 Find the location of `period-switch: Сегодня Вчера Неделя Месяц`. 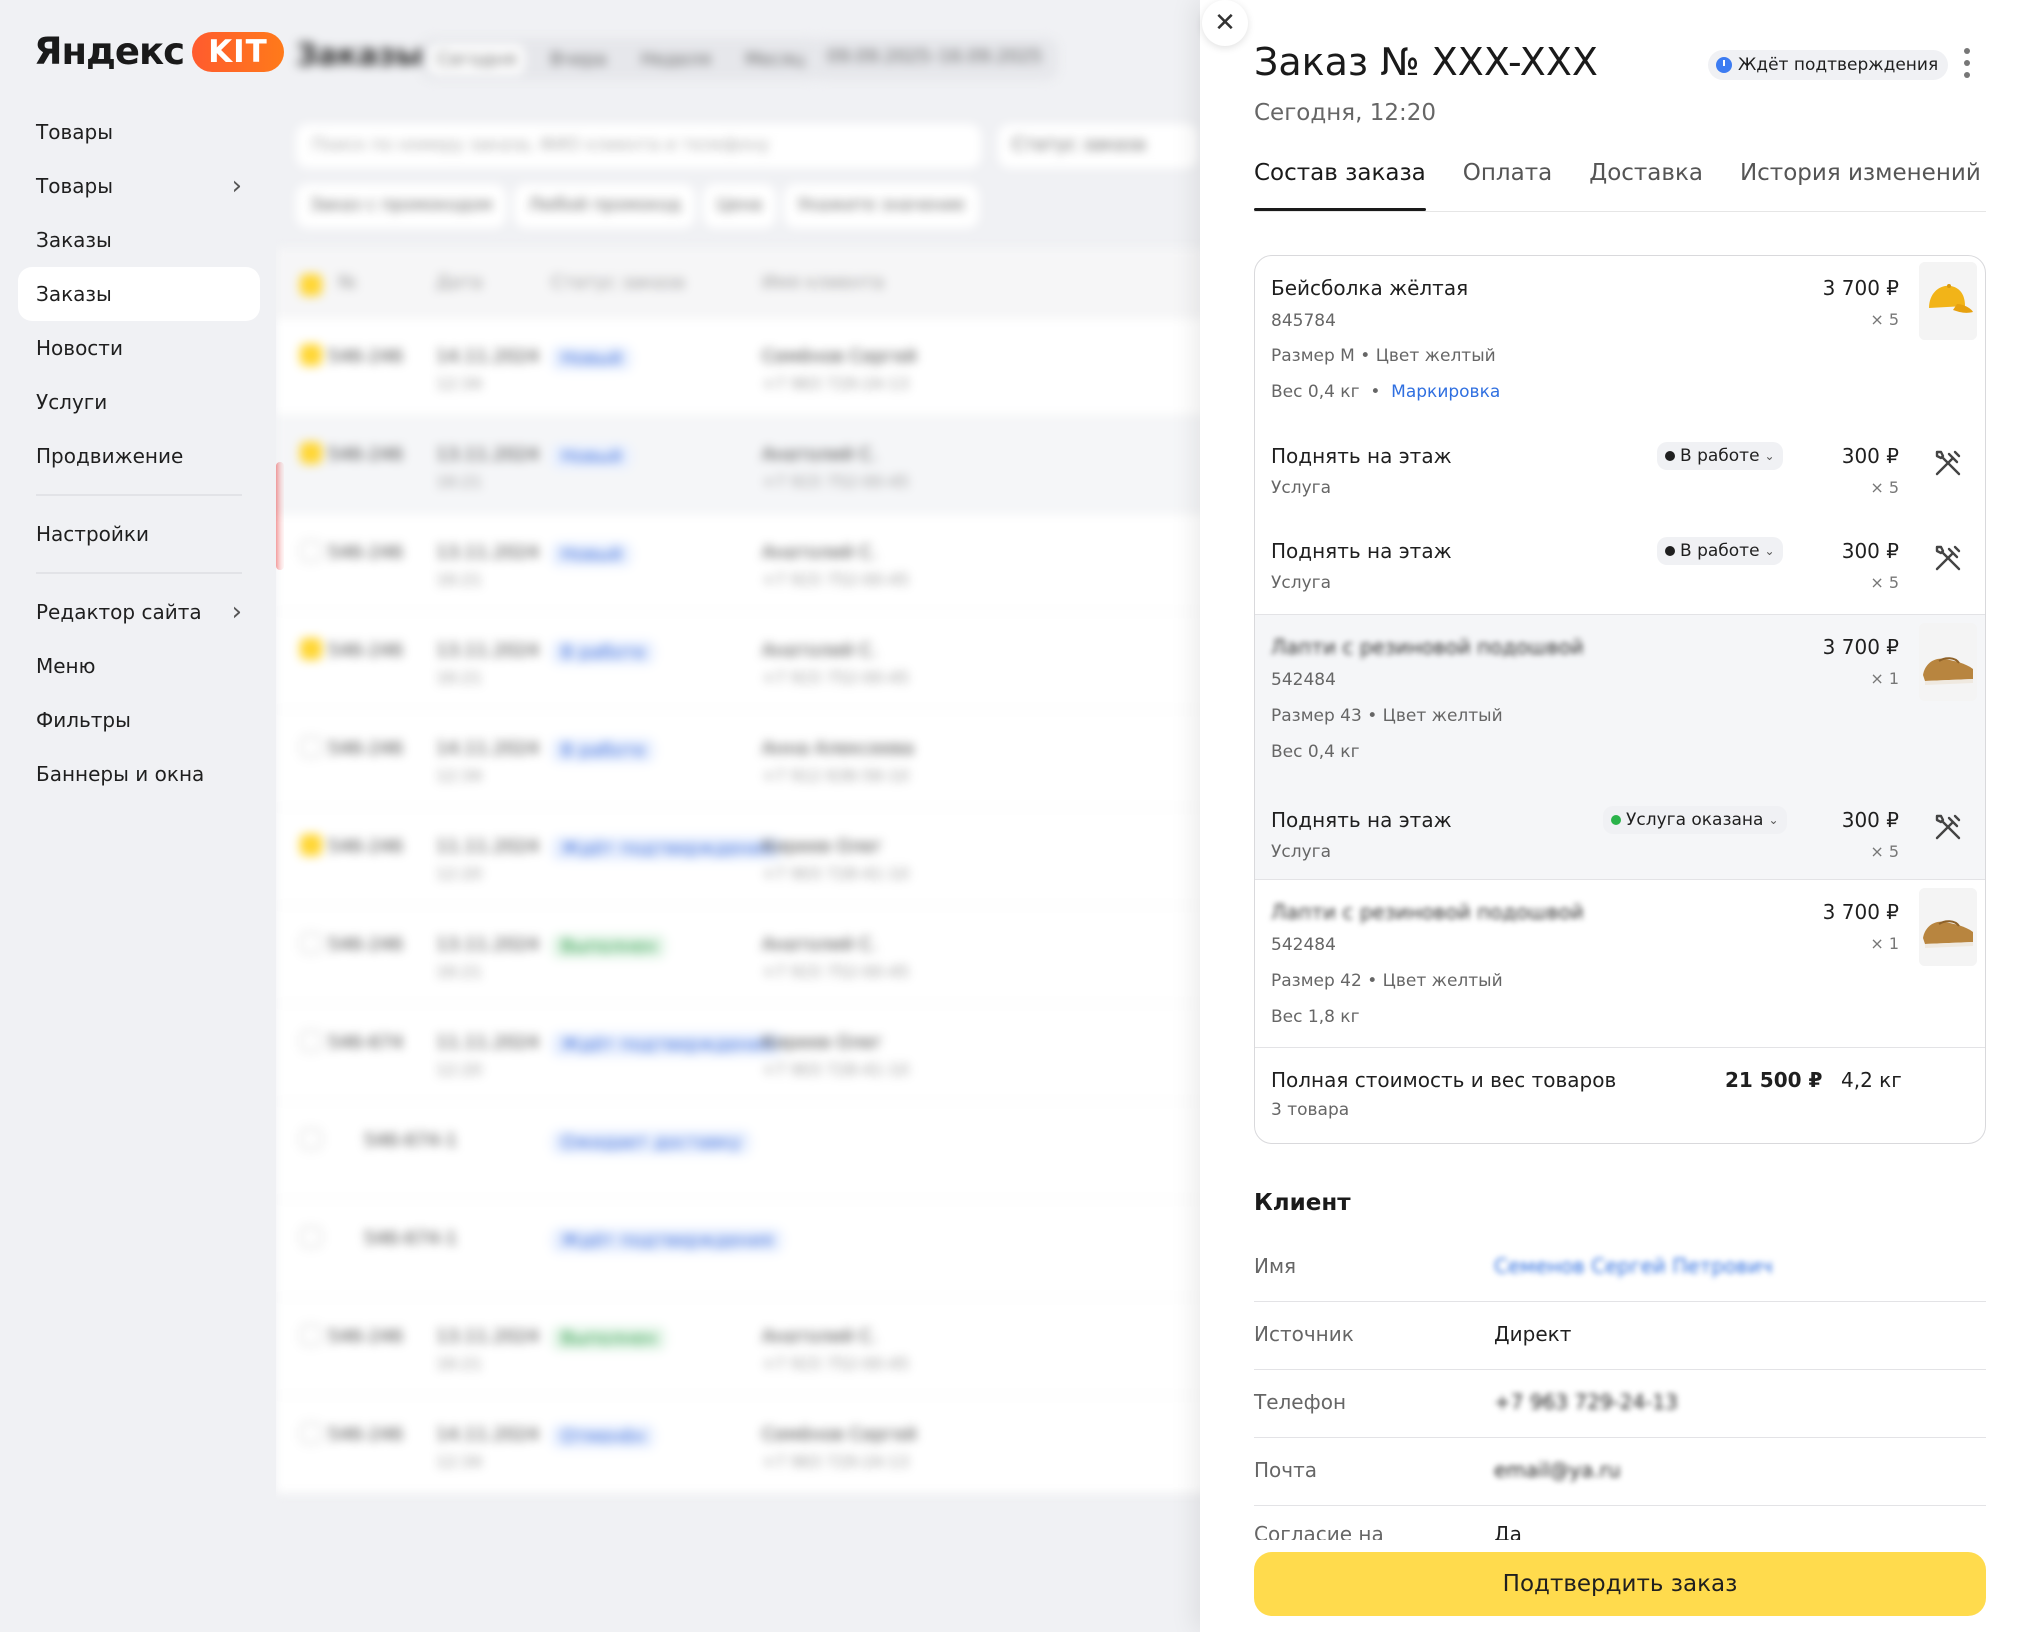

period-switch: Сегодня Вчера Неделя Месяц is located at coordinates (621, 59).